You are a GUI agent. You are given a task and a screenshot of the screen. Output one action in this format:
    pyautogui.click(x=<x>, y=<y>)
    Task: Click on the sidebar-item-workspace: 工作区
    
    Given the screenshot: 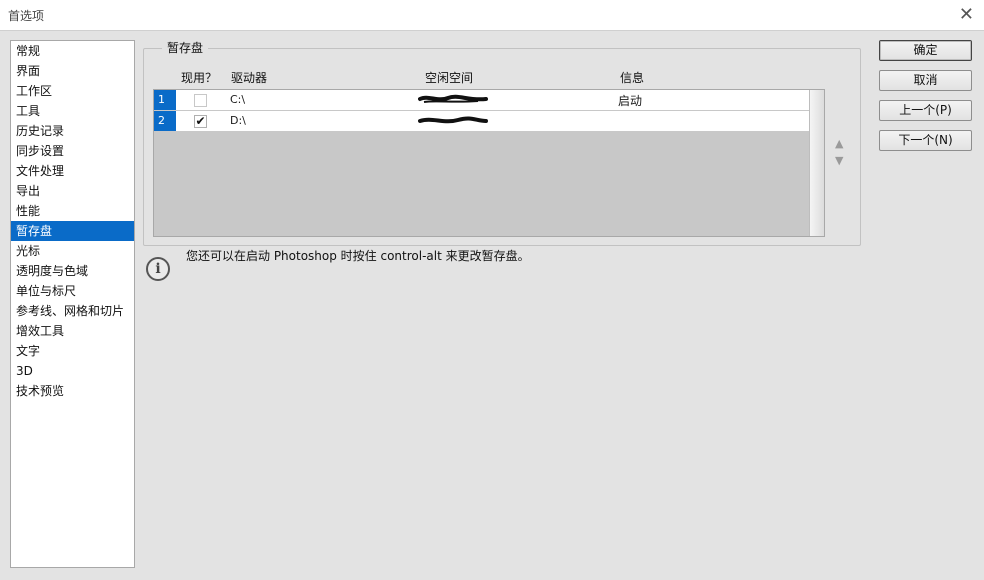 What is the action you would take?
    pyautogui.click(x=72, y=91)
    